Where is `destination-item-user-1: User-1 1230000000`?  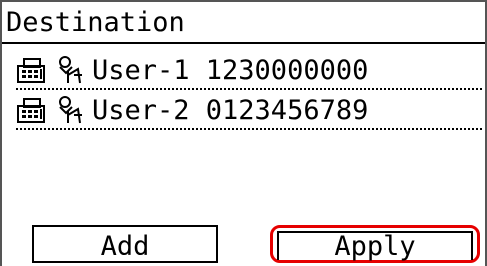
destination-item-user-1: User-1 1230000000 is located at coordinates (249, 71).